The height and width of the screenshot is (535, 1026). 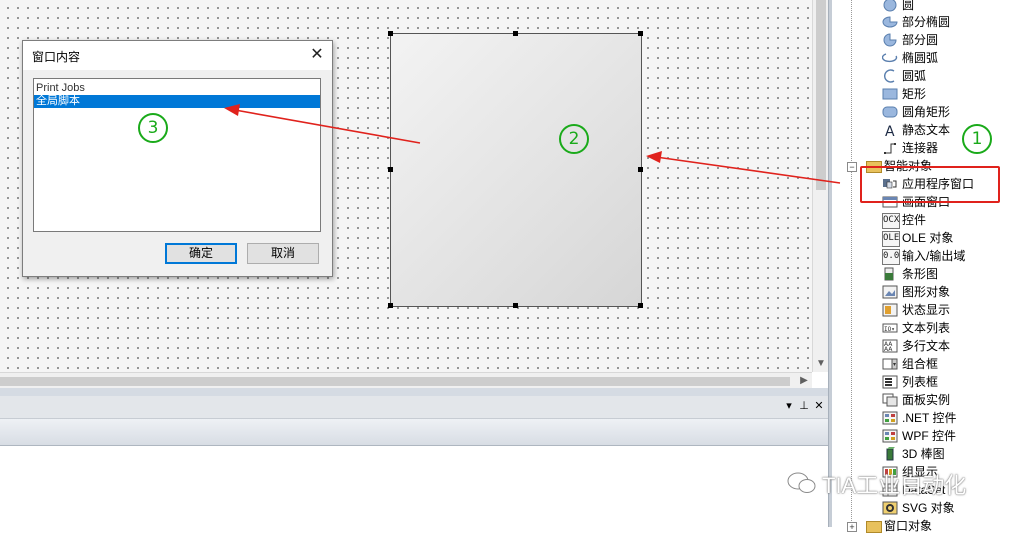 What do you see at coordinates (414, 486) in the screenshot?
I see `properties-panel-body` at bounding box center [414, 486].